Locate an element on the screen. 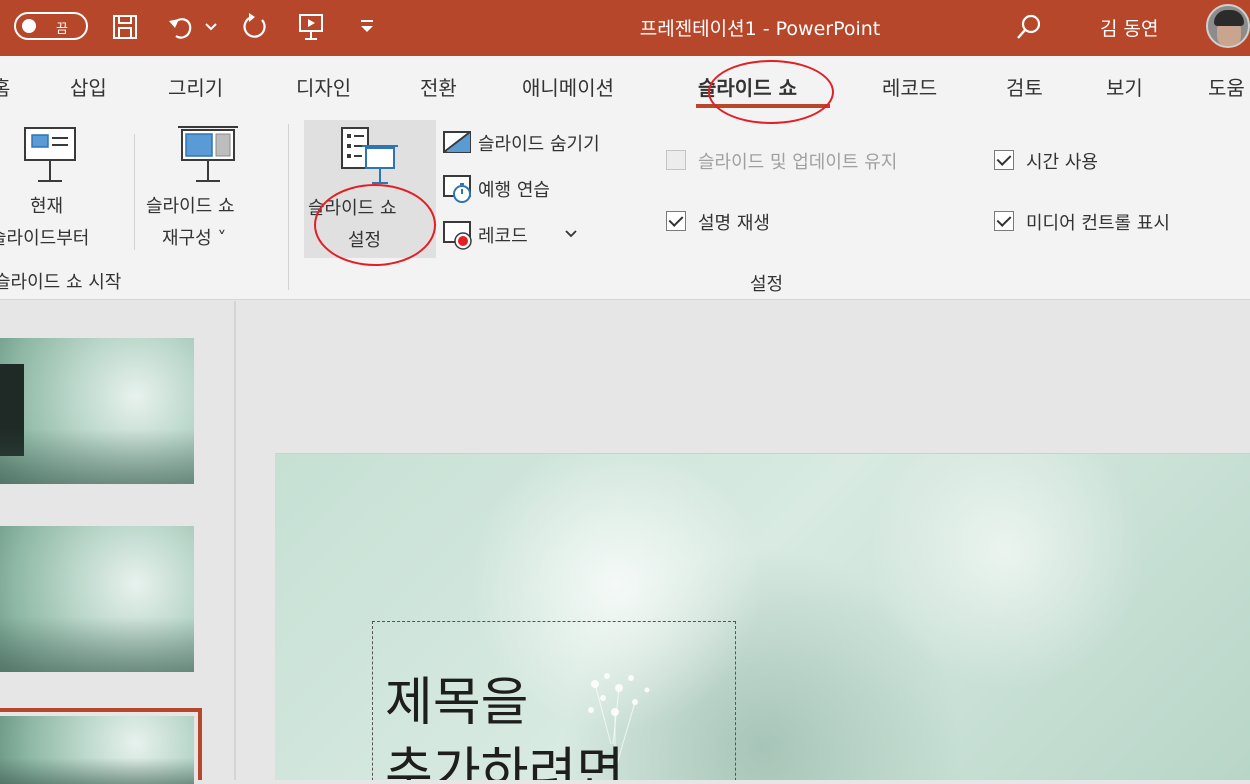 The height and width of the screenshot is (784, 1250). annotation-circle-slide-show-tab is located at coordinates (771, 92).